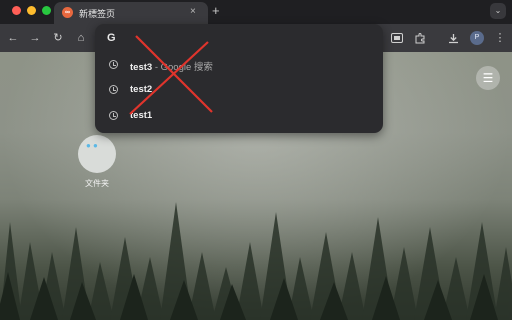 This screenshot has height=320, width=512. I want to click on tab-new-tab: ∞ 新標签页 ×, so click(131, 13).